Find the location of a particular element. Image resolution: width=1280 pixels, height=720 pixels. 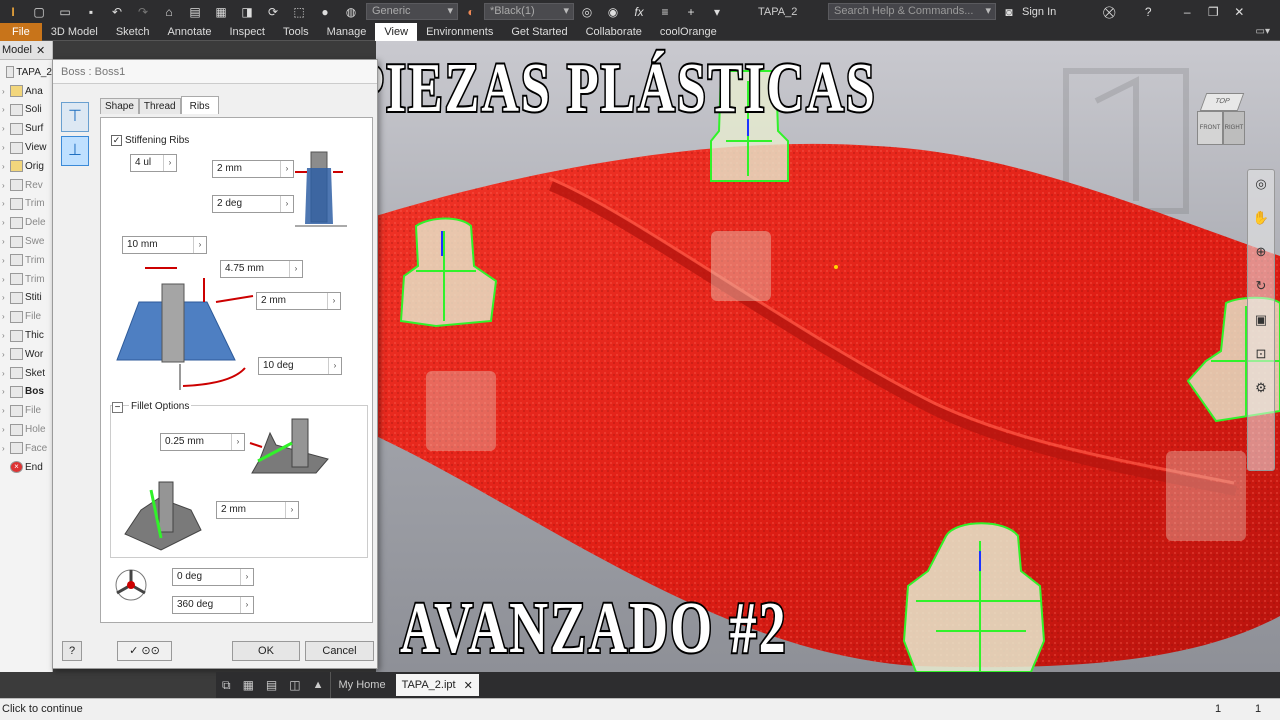

tab-collaborate: Collaborate is located at coordinates (614, 32).